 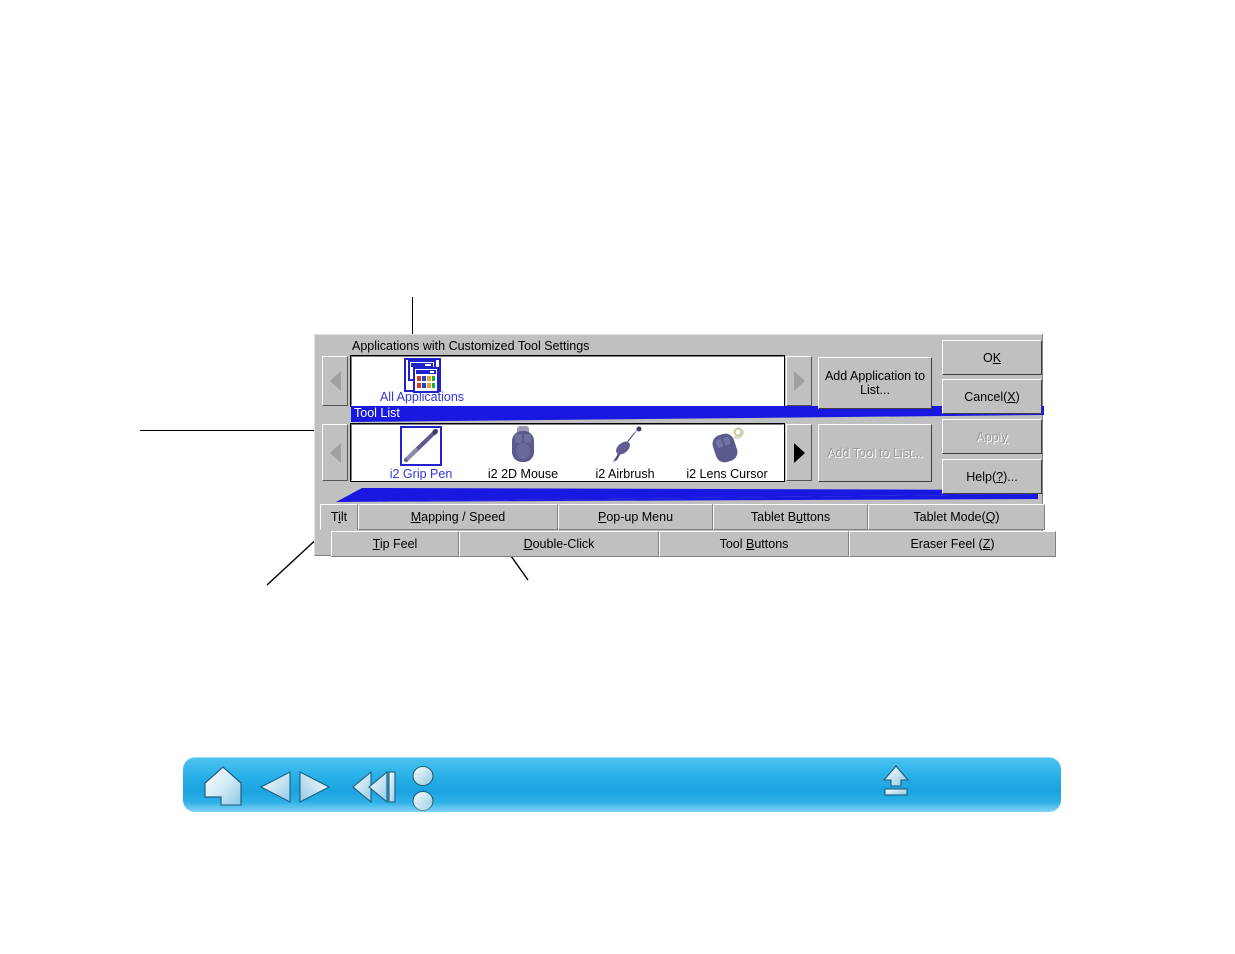 I want to click on grip-pen-icon, so click(x=421, y=446).